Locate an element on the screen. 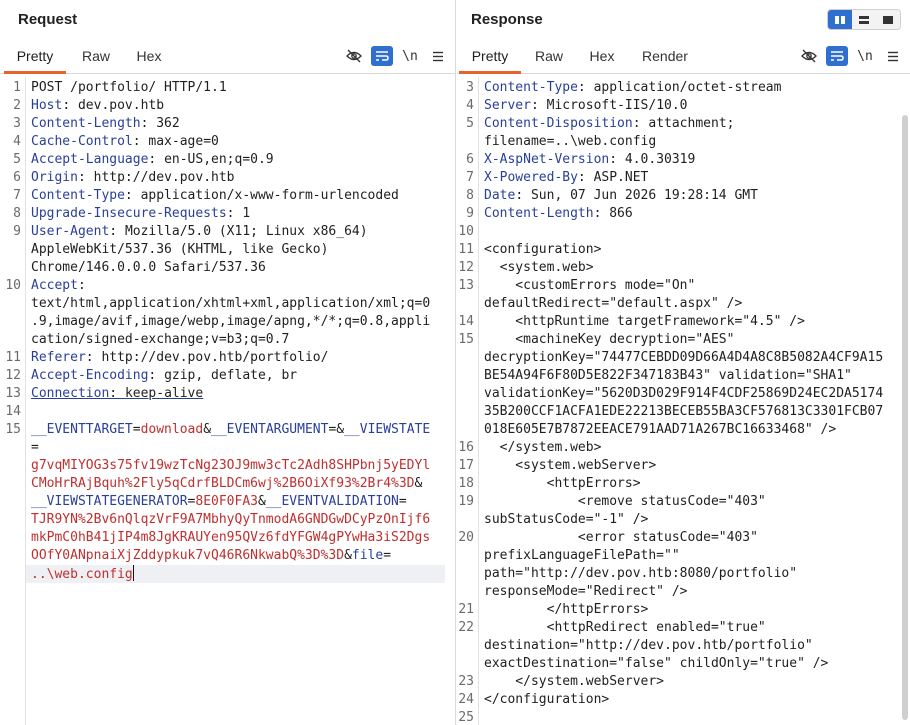 This screenshot has height=725, width=910. header-name: X-Powered-By is located at coordinates (531, 177).